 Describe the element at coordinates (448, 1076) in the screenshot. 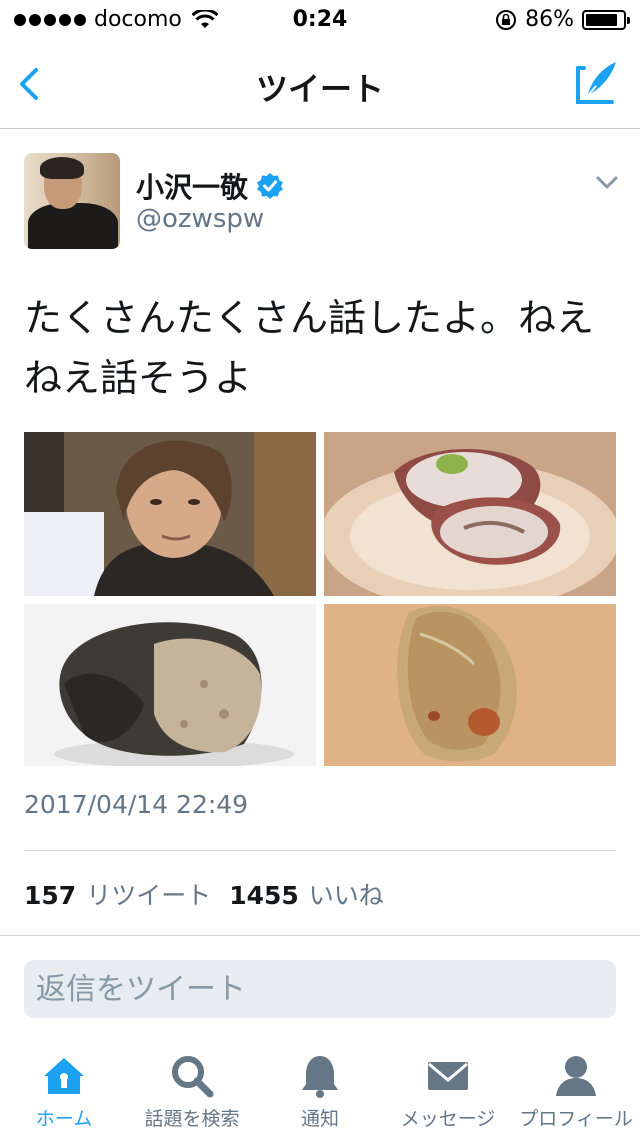

I see `envelope-icon` at that location.